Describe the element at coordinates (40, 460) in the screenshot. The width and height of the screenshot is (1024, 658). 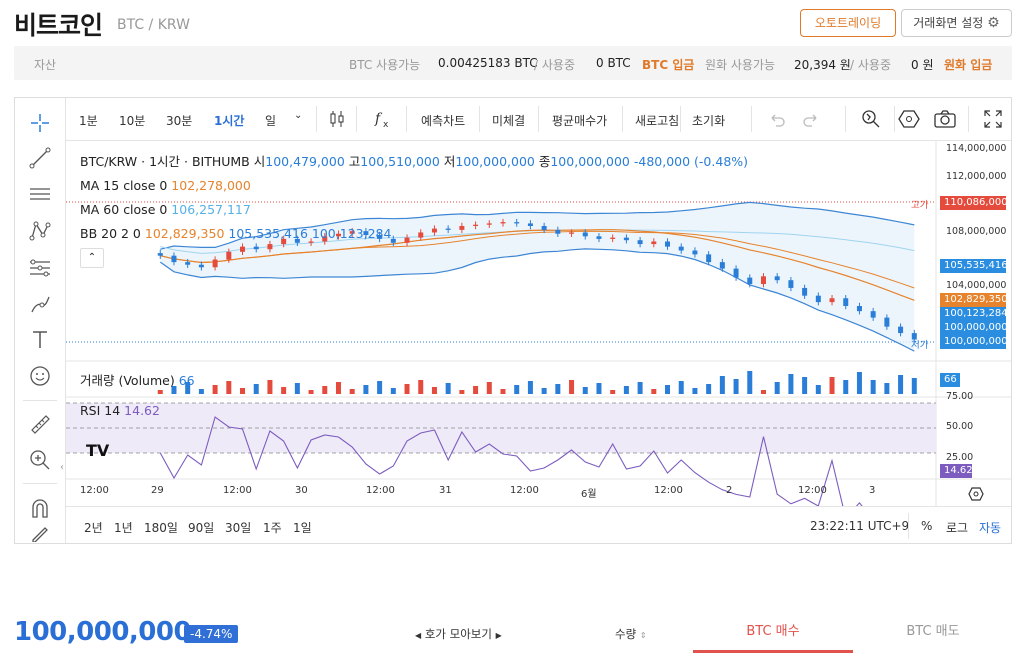
I see `zoom-in-icon` at that location.